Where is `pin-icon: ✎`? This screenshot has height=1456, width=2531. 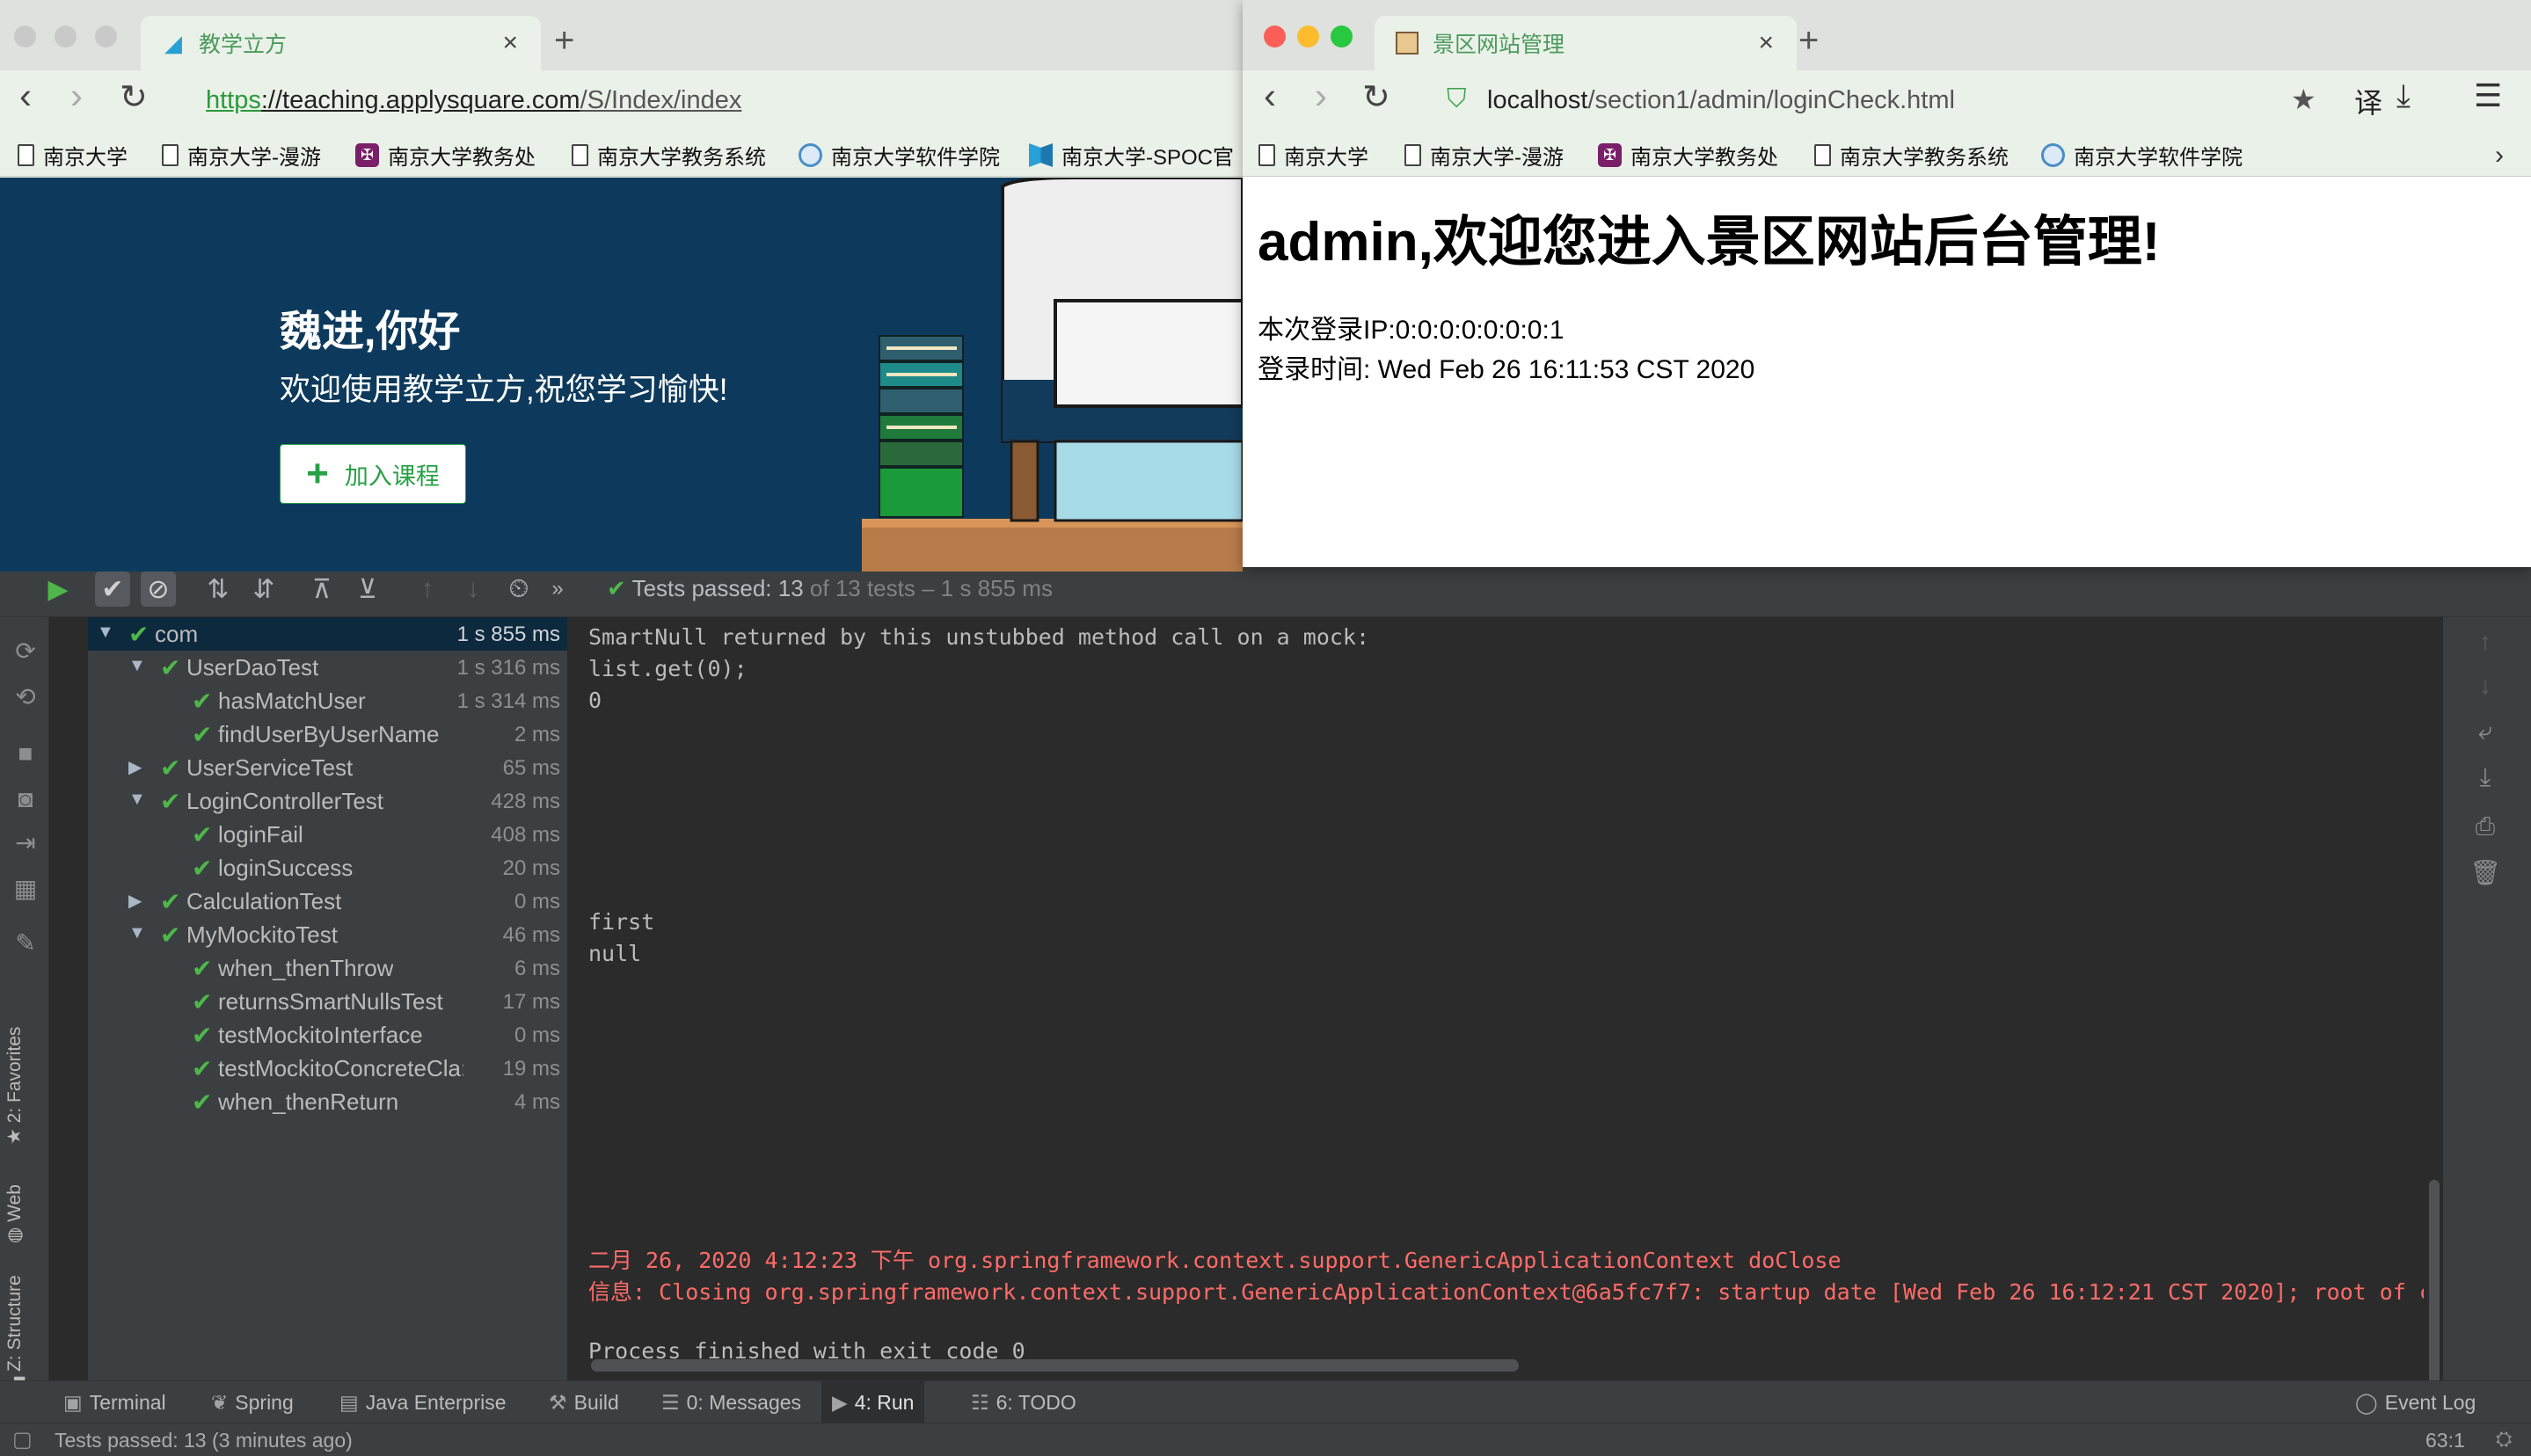 pin-icon: ✎ is located at coordinates (25, 943).